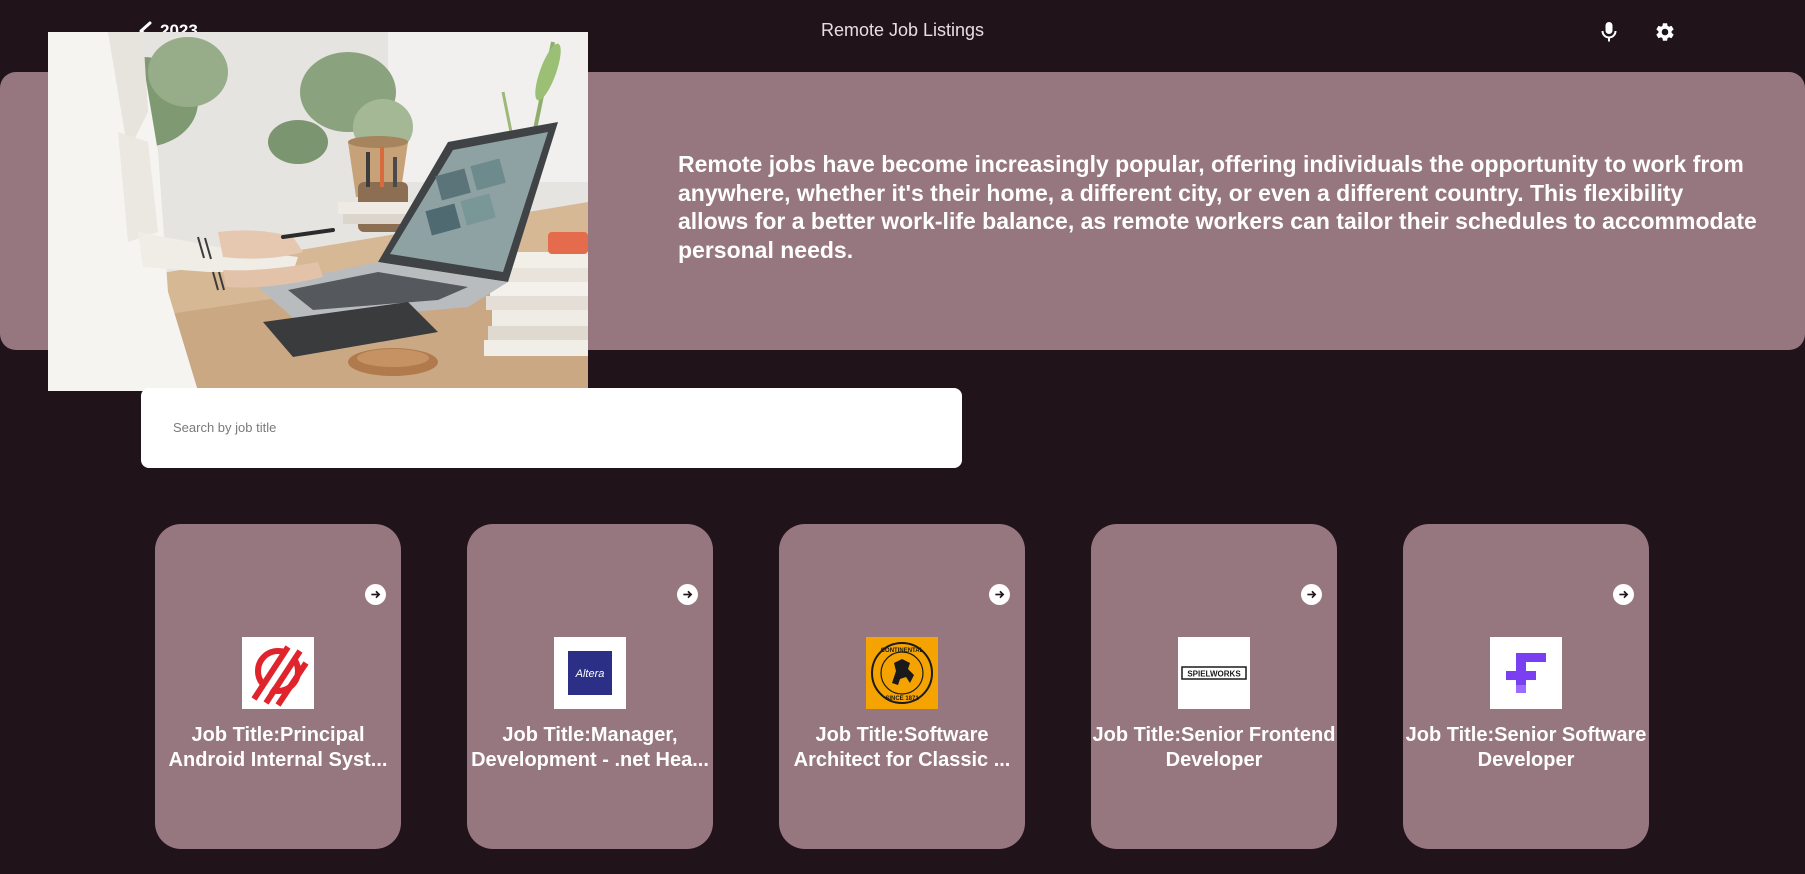 The height and width of the screenshot is (874, 1805). Describe the element at coordinates (1665, 32) in the screenshot. I see `gear-icon` at that location.